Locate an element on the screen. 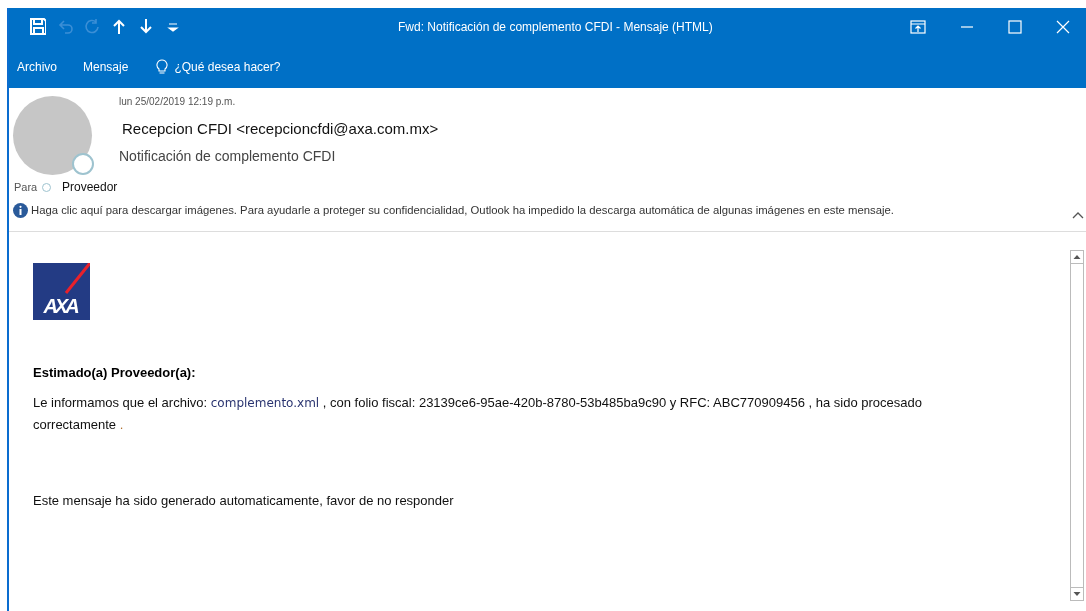  scroll-up-icon is located at coordinates (1077, 257).